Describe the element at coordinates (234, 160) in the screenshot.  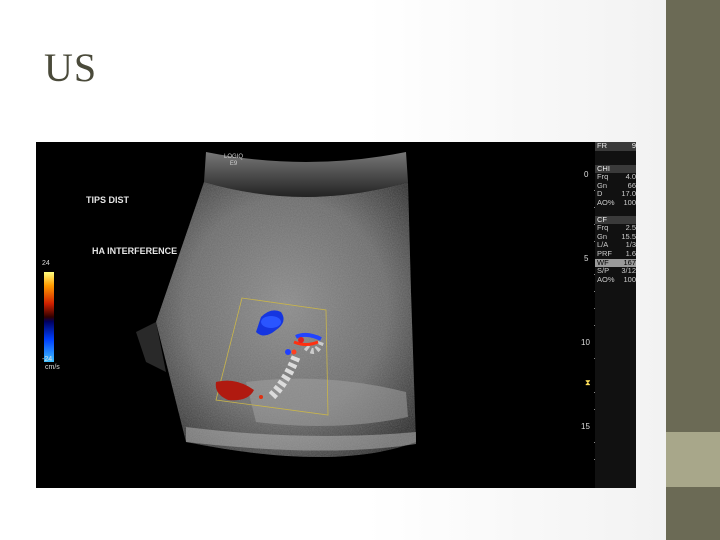
I see `device-logo: LOGIQ E9` at that location.